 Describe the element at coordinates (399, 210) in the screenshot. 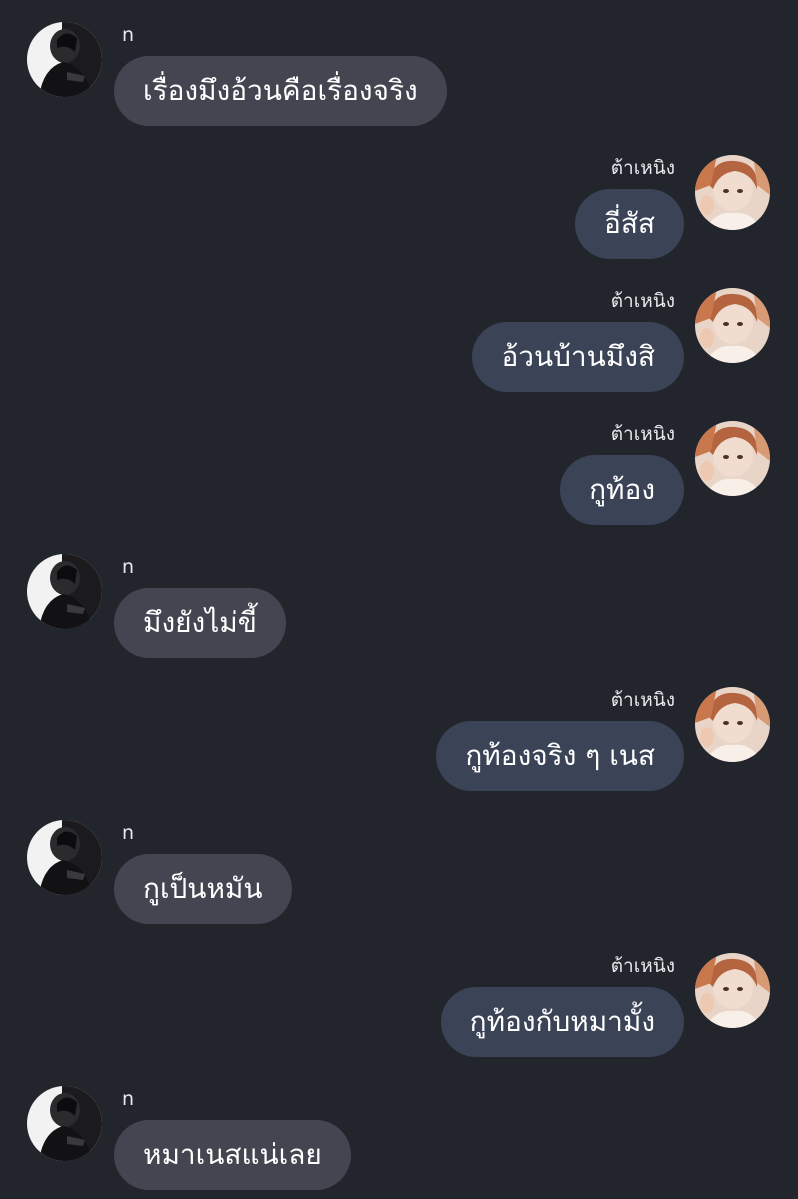

I see `message-row: ต้าเหนิง อี่สัส` at that location.